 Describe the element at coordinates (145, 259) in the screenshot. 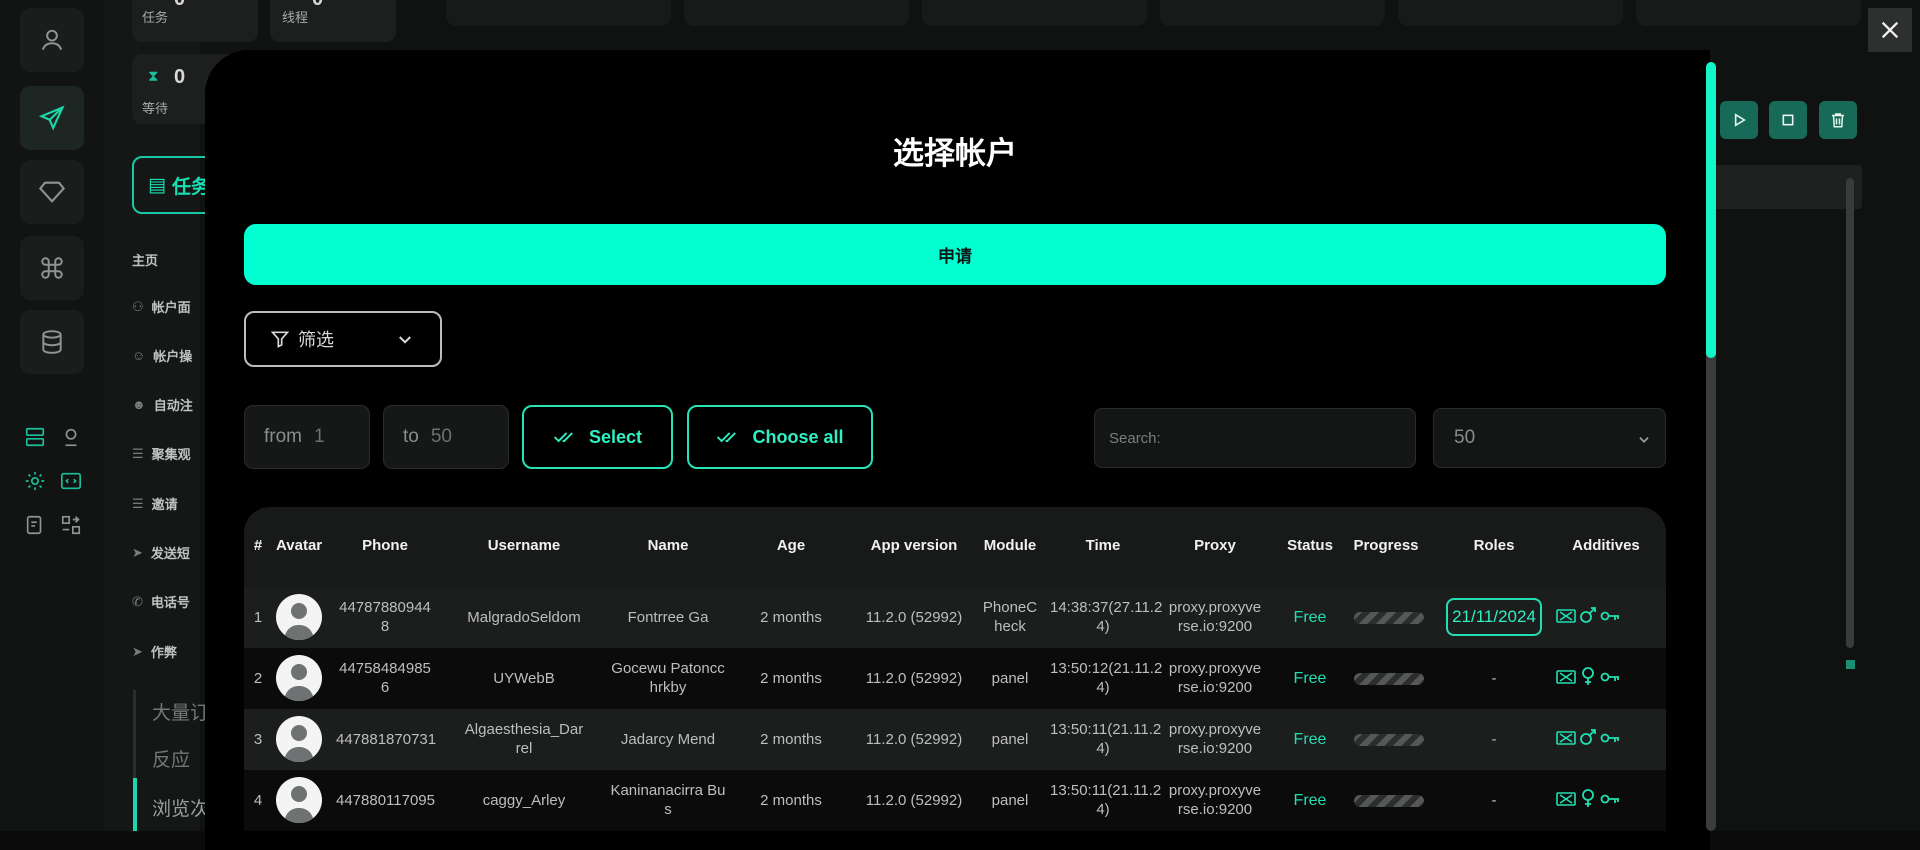

I see `section-heading: 主页` at that location.